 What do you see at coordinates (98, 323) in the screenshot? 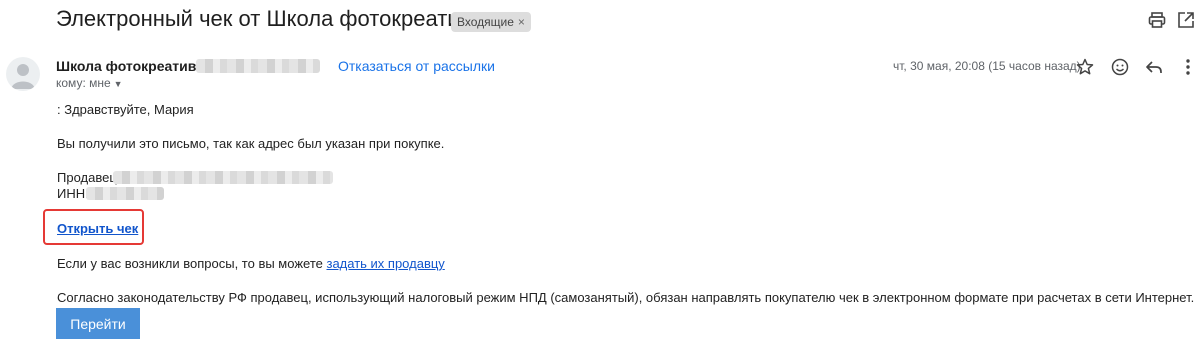
I see `go-button: Перейти` at bounding box center [98, 323].